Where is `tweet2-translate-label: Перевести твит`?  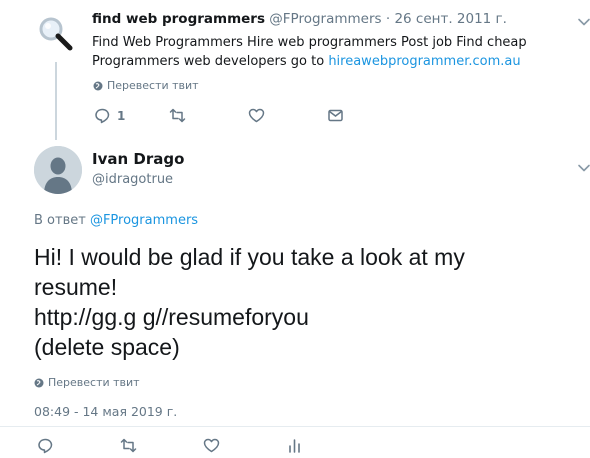
tweet2-translate-label: Перевести твит is located at coordinates (94, 382).